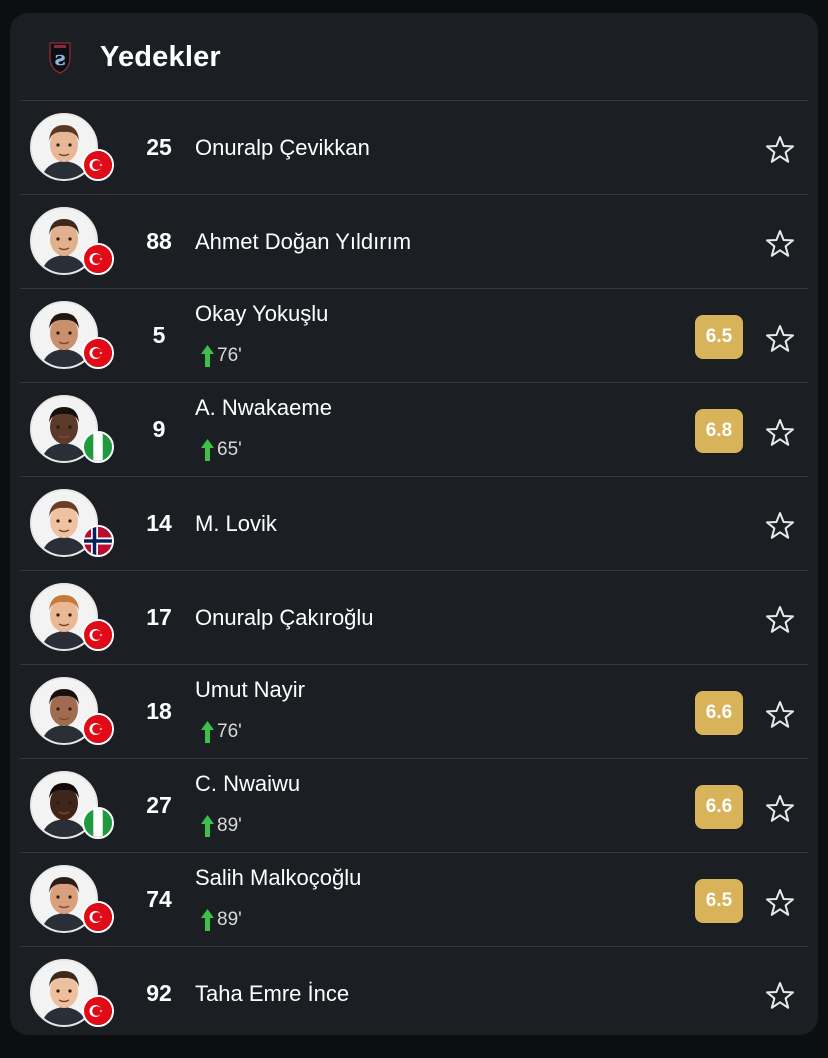 The height and width of the screenshot is (1058, 828). I want to click on player-row: 88 Ahmet Doğan Yıldırım, so click(414, 241).